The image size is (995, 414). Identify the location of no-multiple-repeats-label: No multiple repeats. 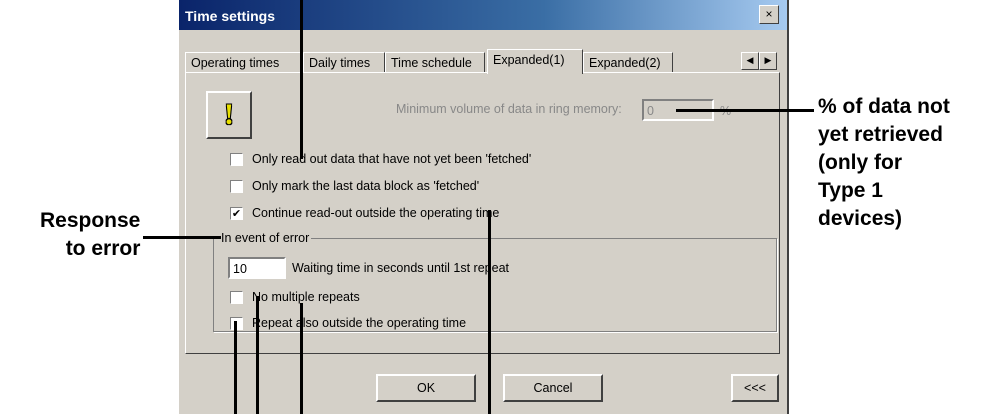
(306, 297).